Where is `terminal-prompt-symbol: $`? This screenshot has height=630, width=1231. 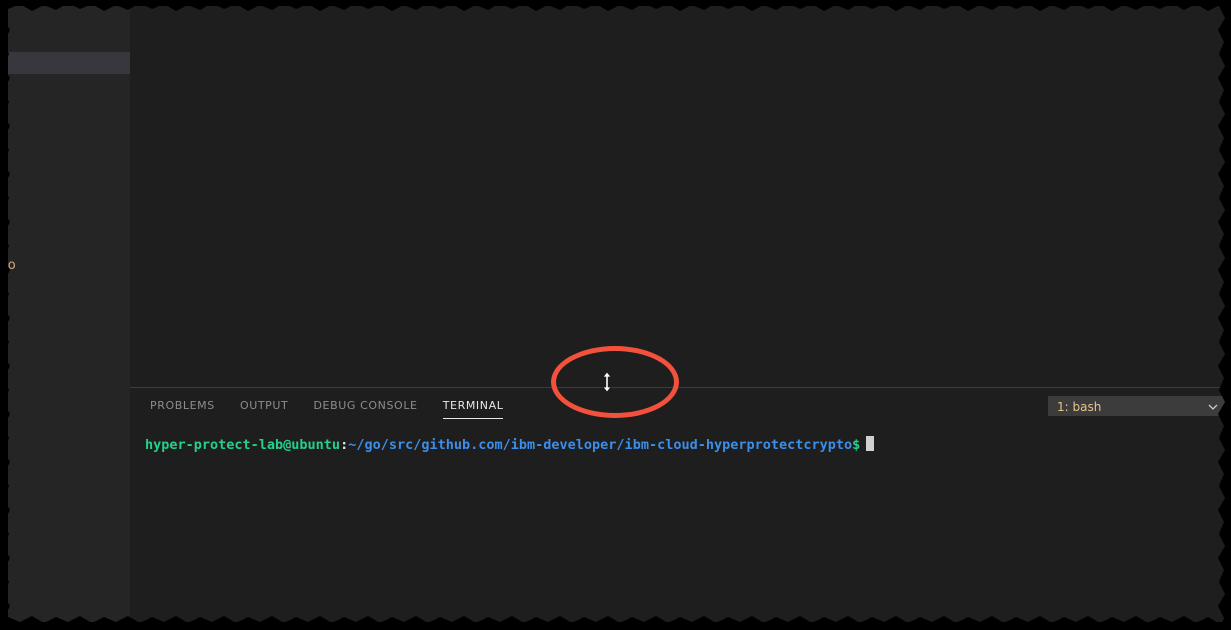
terminal-prompt-symbol: $ is located at coordinates (856, 445).